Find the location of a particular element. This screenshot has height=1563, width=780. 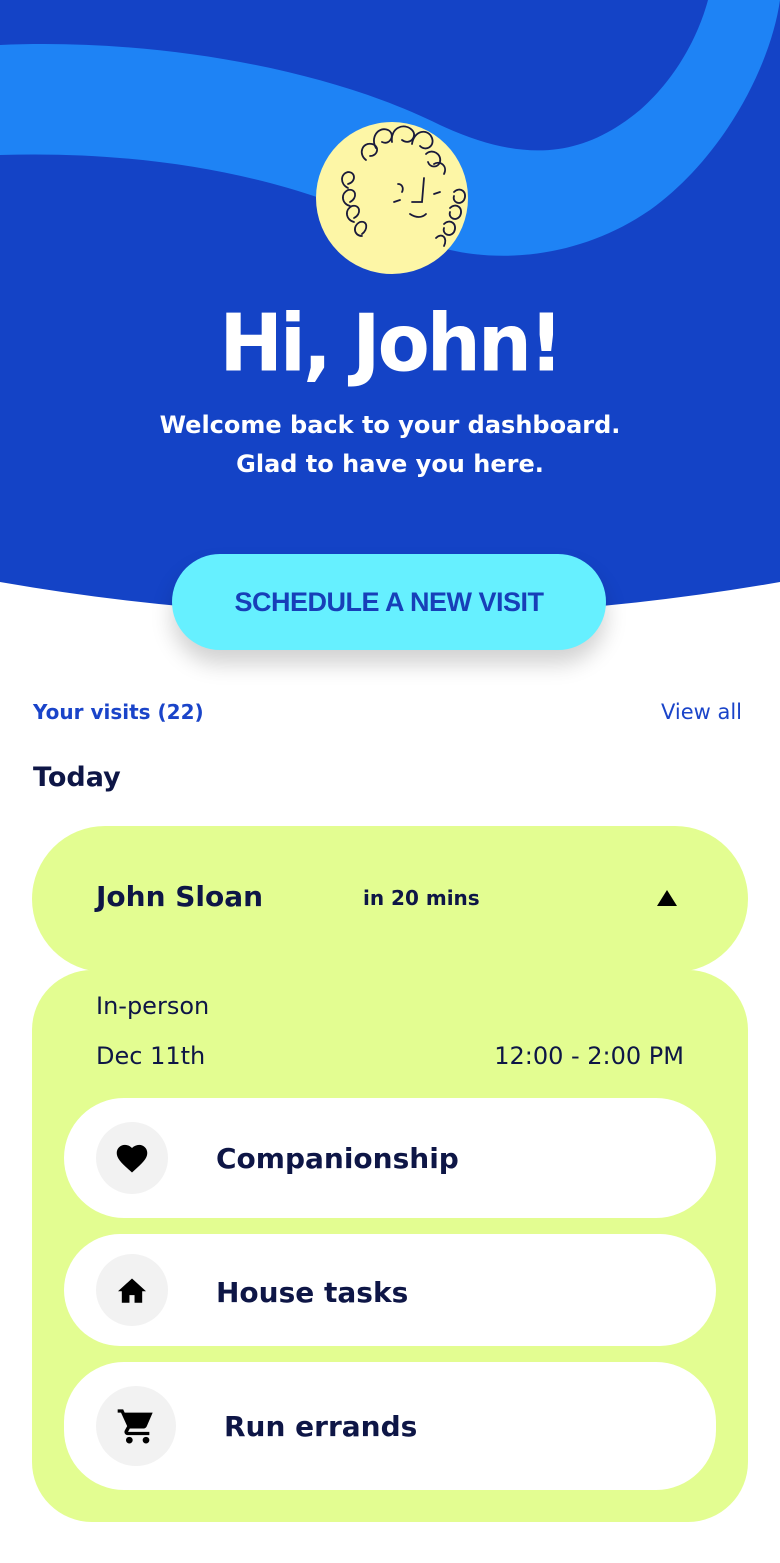

view-all-link: View all is located at coordinates (701, 712).